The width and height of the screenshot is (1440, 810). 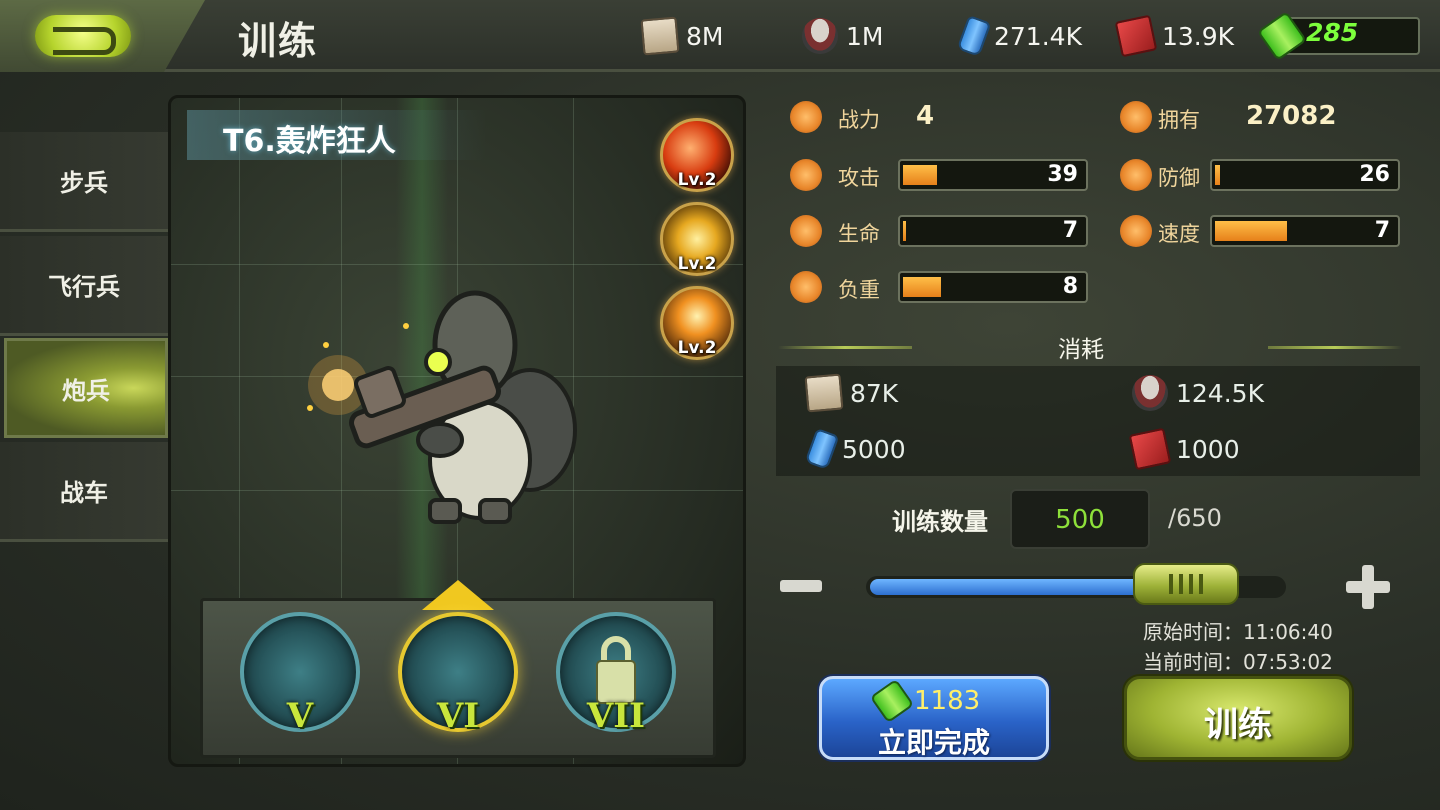 I want to click on tab-vehicle-label: 战车, so click(x=84, y=493).